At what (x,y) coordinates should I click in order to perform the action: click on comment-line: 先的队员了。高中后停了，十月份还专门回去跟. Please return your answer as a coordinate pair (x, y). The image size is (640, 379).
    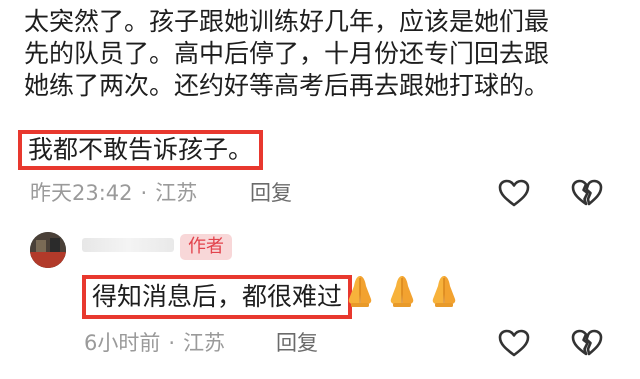
    Looking at the image, I should click on (287, 53).